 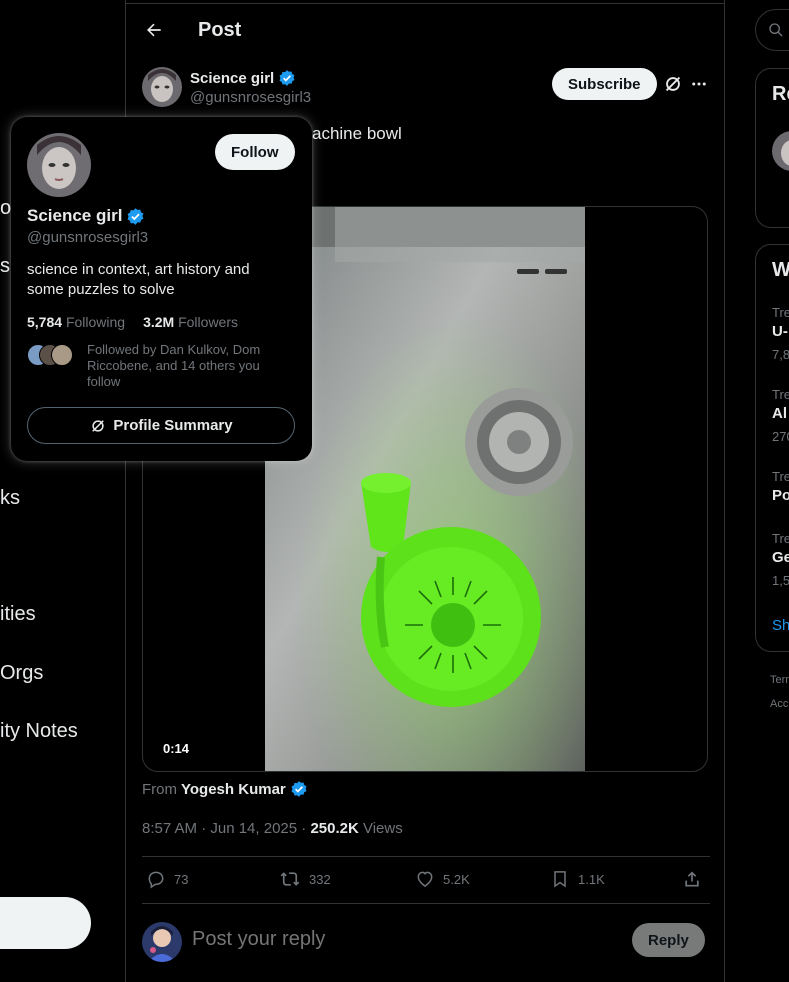 I want to click on video-attribution: From Yogesh Kumar, so click(x=225, y=789).